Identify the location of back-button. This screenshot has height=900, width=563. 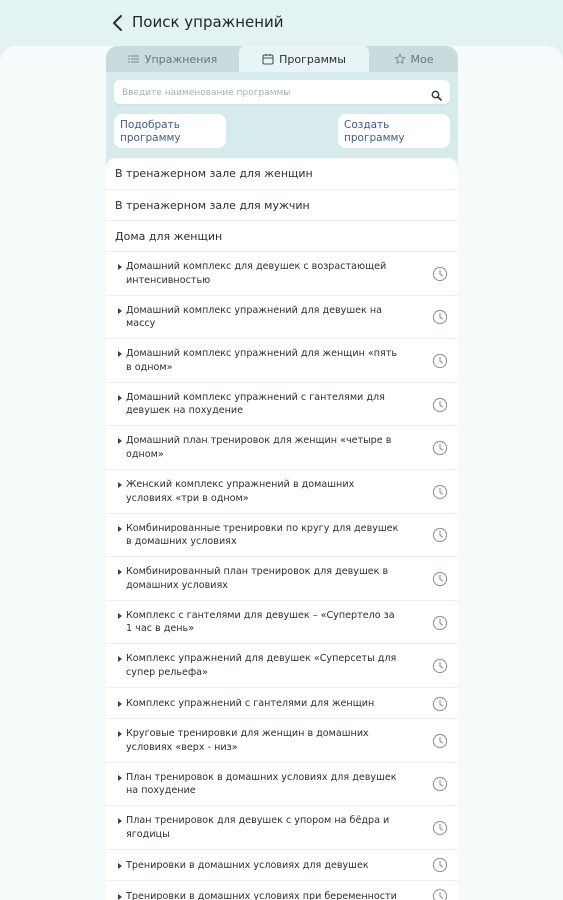
(118, 23).